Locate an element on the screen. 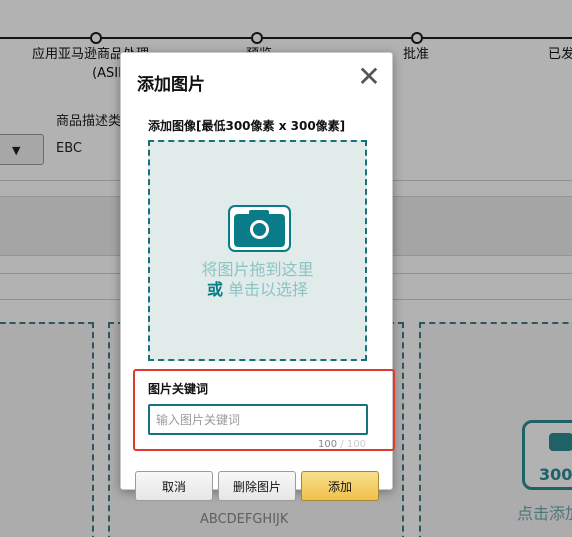 Image resolution: width=572 pixels, height=537 pixels. close-icon: ✕ is located at coordinates (369, 77).